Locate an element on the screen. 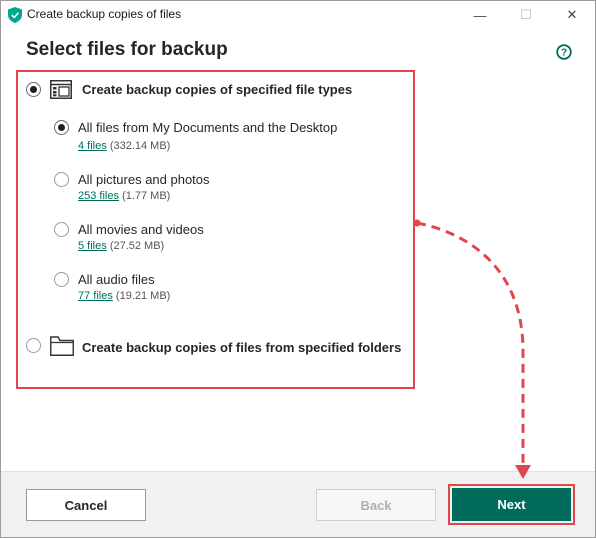 This screenshot has height=538, width=596. documents-desktop-files-link: 4 files is located at coordinates (92, 146).